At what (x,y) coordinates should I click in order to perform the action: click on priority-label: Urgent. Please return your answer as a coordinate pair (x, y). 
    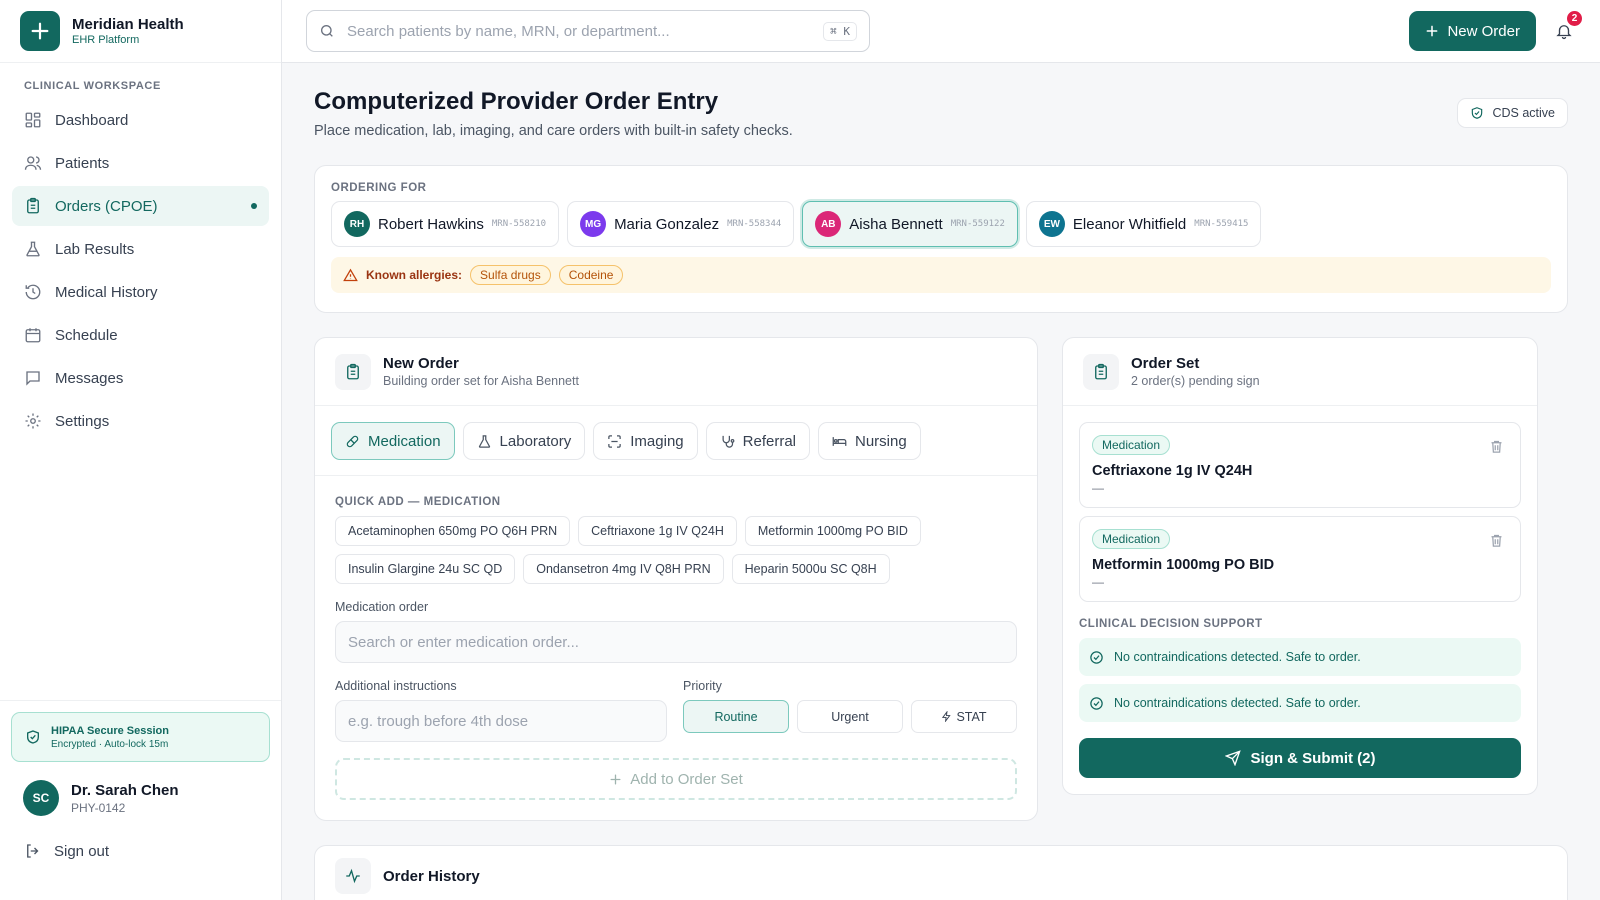
    Looking at the image, I should click on (850, 716).